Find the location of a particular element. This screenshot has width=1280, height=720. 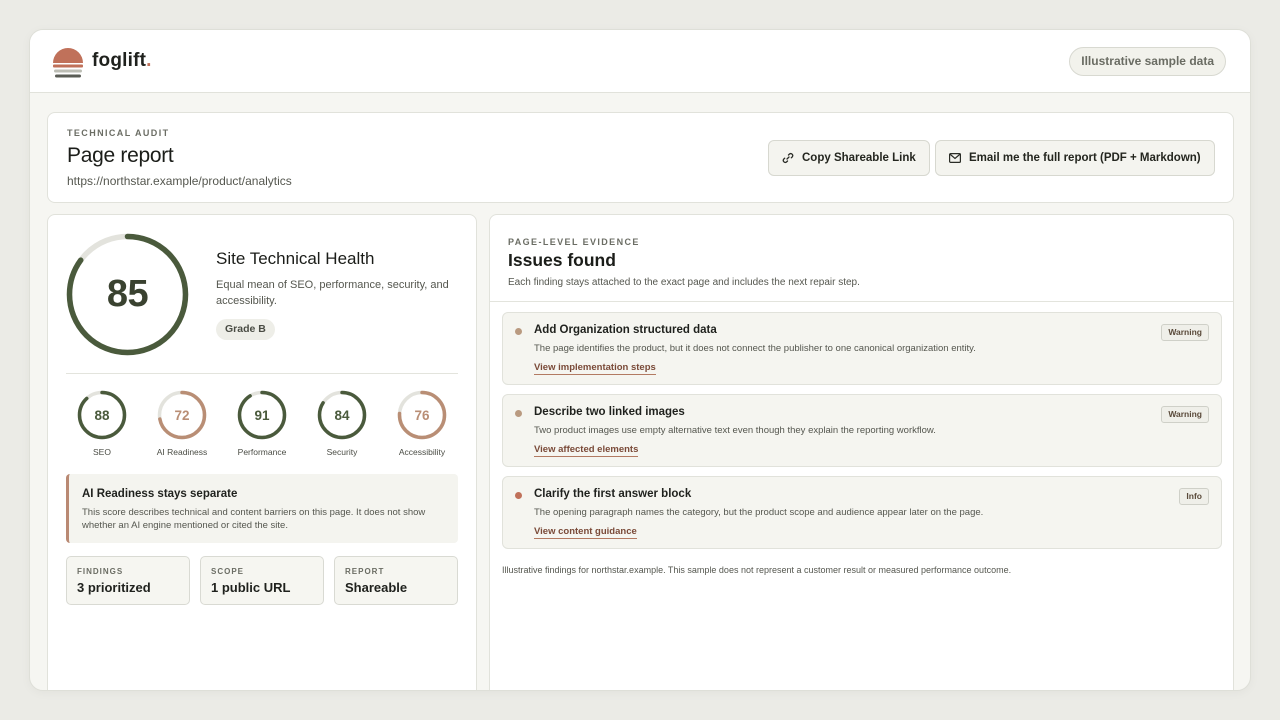

report-eyebrow: TECHNICAL AUDIT is located at coordinates (118, 133).